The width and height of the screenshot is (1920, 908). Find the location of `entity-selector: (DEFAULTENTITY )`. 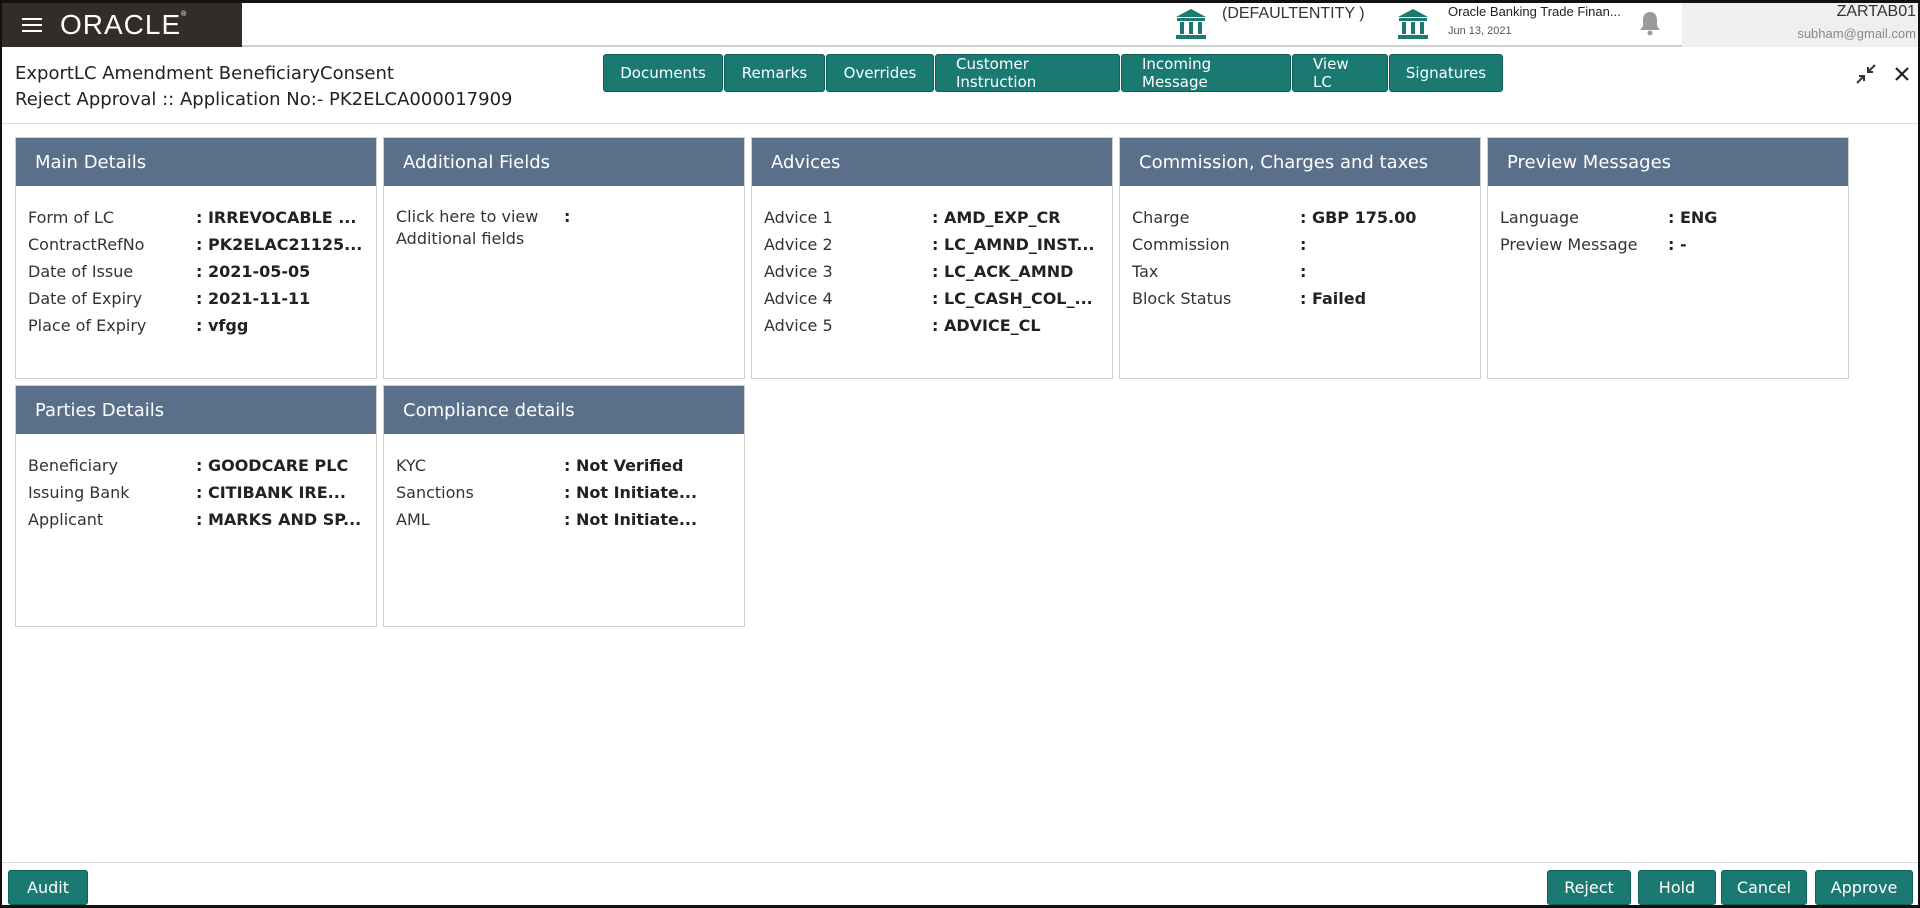

entity-selector: (DEFAULTENTITY ) is located at coordinates (1269, 25).